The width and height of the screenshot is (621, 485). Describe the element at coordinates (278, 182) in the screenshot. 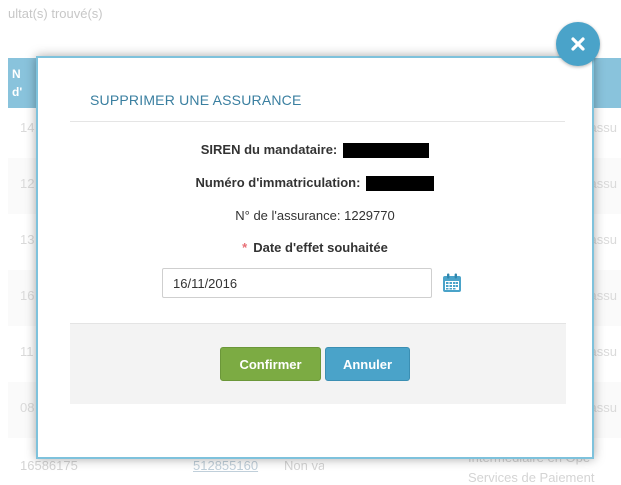

I see `immat-label: Numéro d'immatriculation:` at that location.